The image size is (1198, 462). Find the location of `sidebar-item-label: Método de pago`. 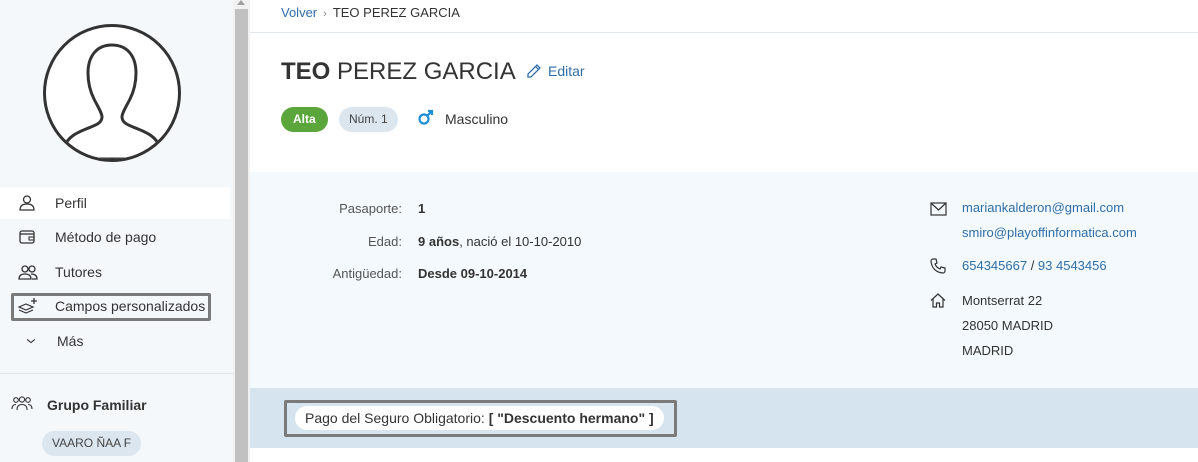

sidebar-item-label: Método de pago is located at coordinates (106, 237).